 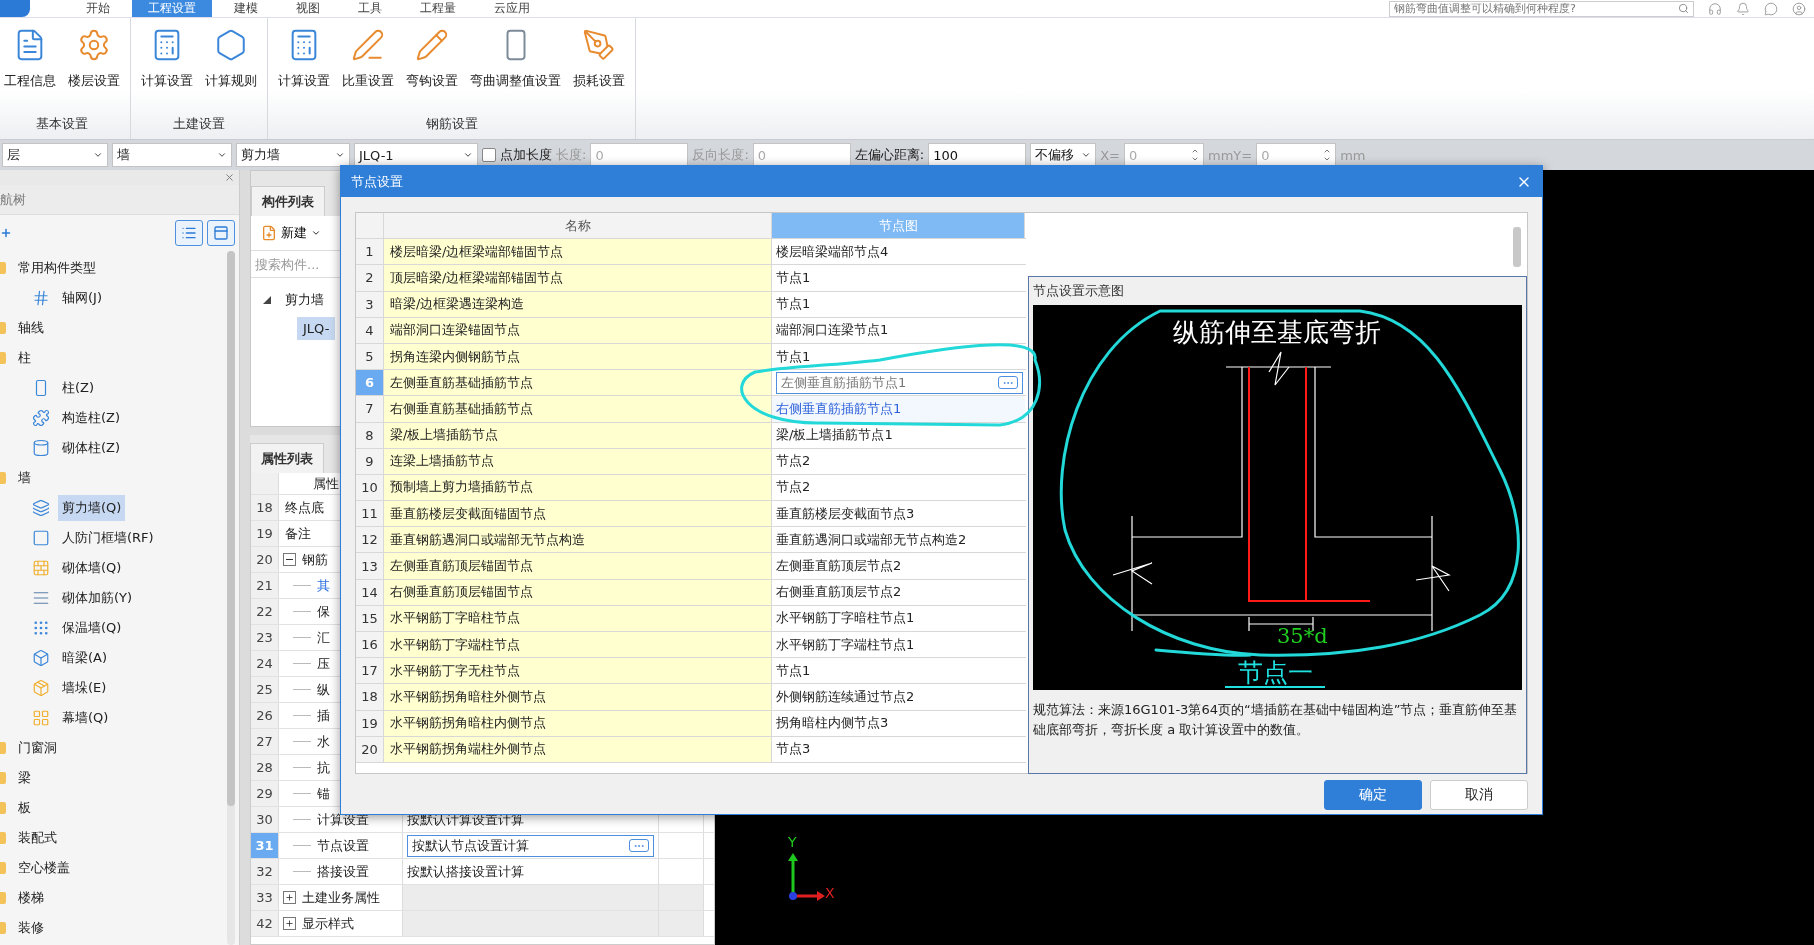 What do you see at coordinates (368, 69) in the screenshot?
I see `ribbon-button: 比重设置` at bounding box center [368, 69].